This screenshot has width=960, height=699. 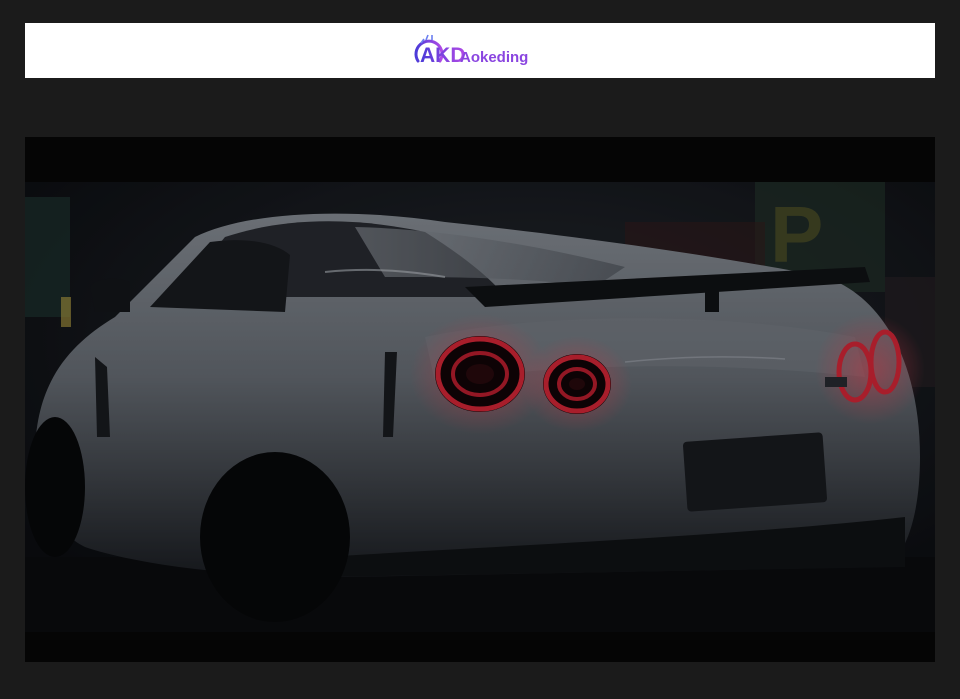 I want to click on brand-banner: AKD Aokeding, so click(x=480, y=50).